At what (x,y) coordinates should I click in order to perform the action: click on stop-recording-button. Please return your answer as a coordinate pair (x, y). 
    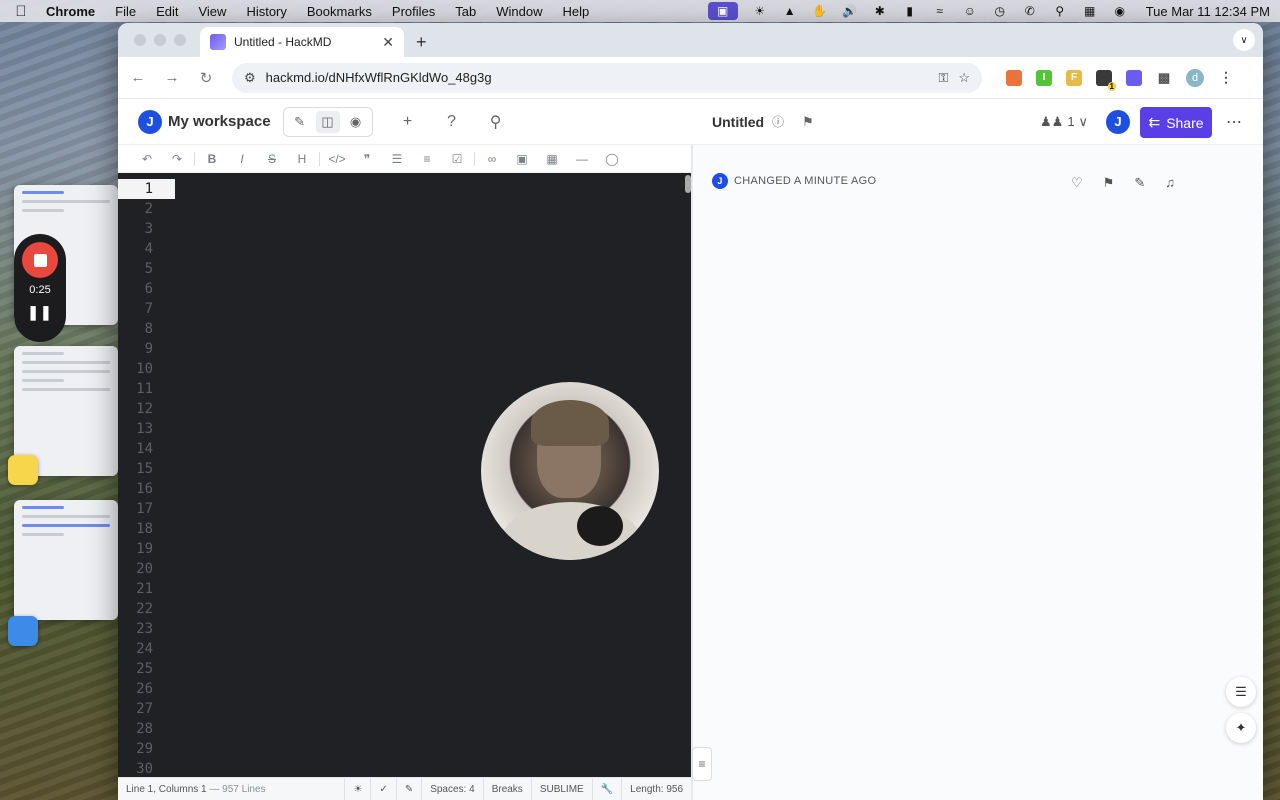
    Looking at the image, I should click on (40, 260).